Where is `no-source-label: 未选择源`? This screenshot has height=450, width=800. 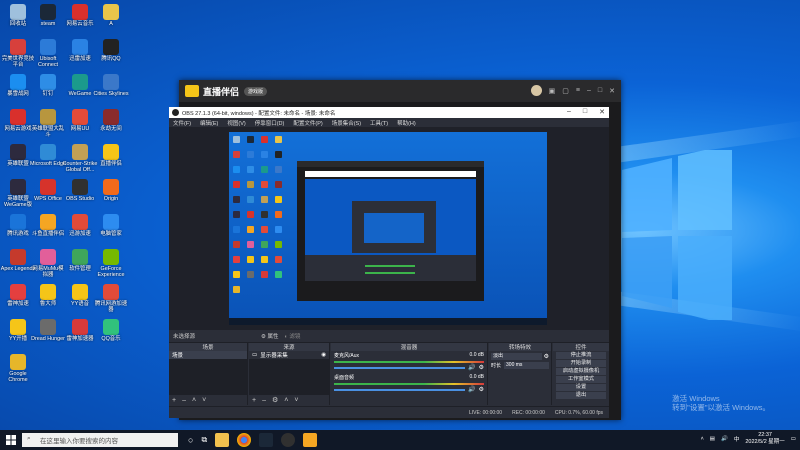 no-source-label: 未选择源 is located at coordinates (184, 337).